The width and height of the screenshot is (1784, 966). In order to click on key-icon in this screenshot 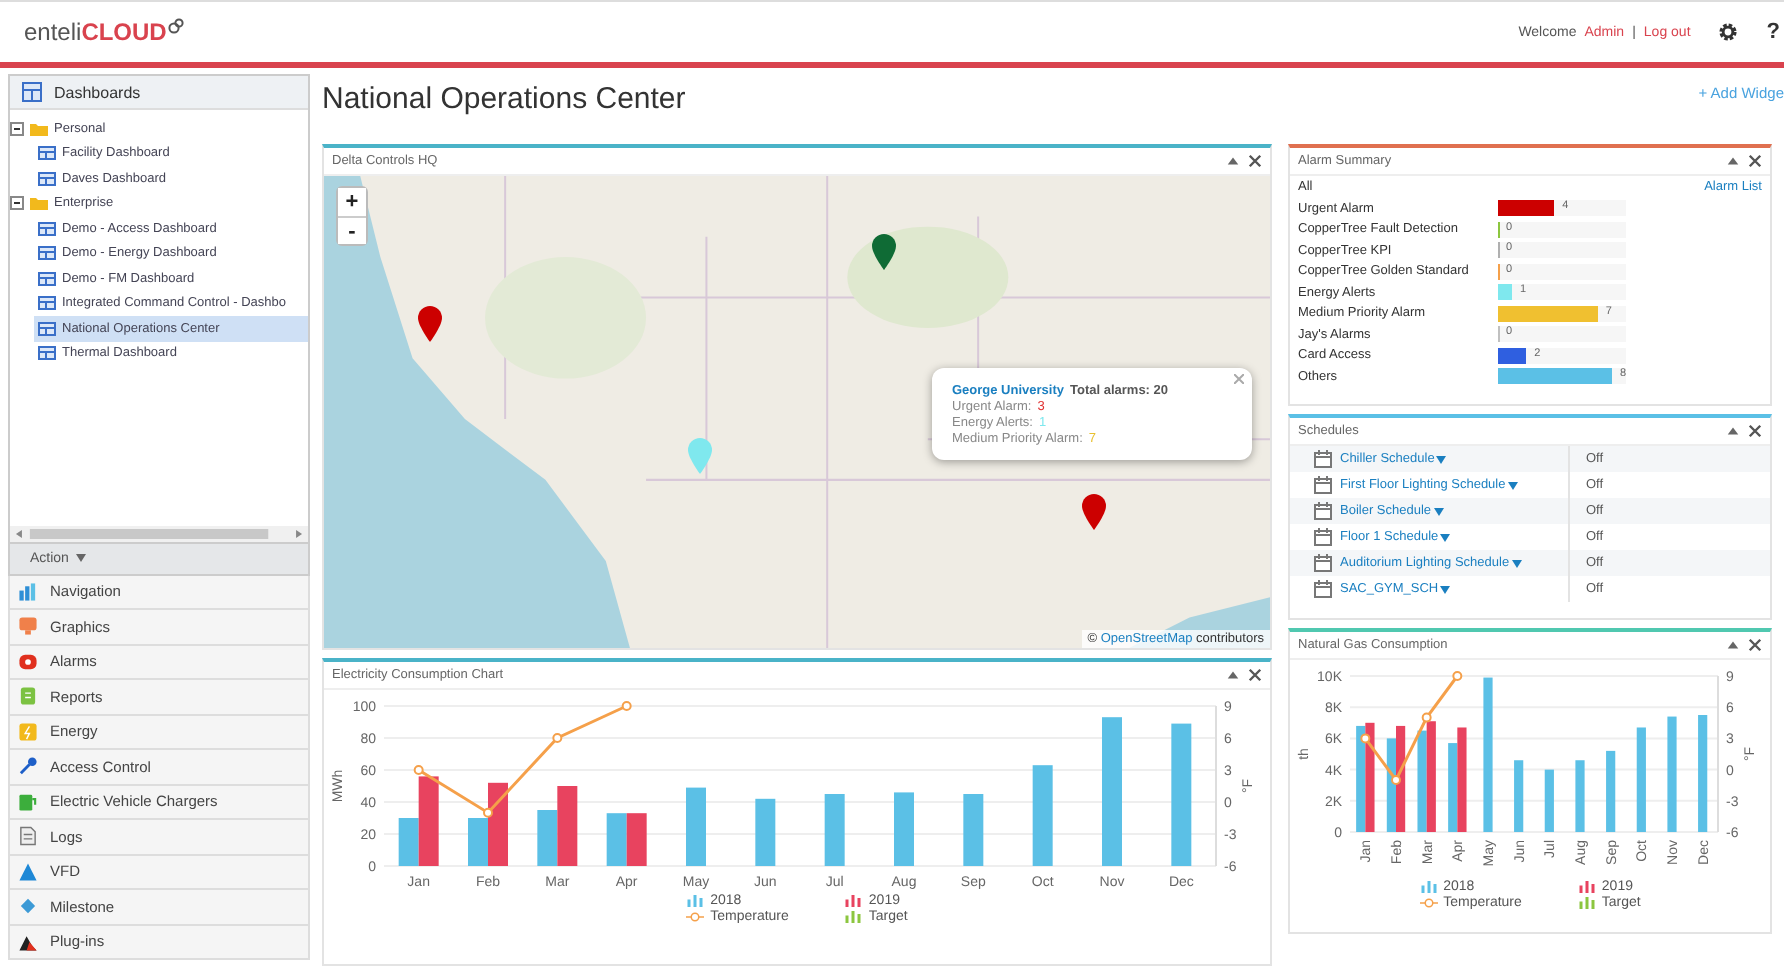, I will do `click(28, 766)`.